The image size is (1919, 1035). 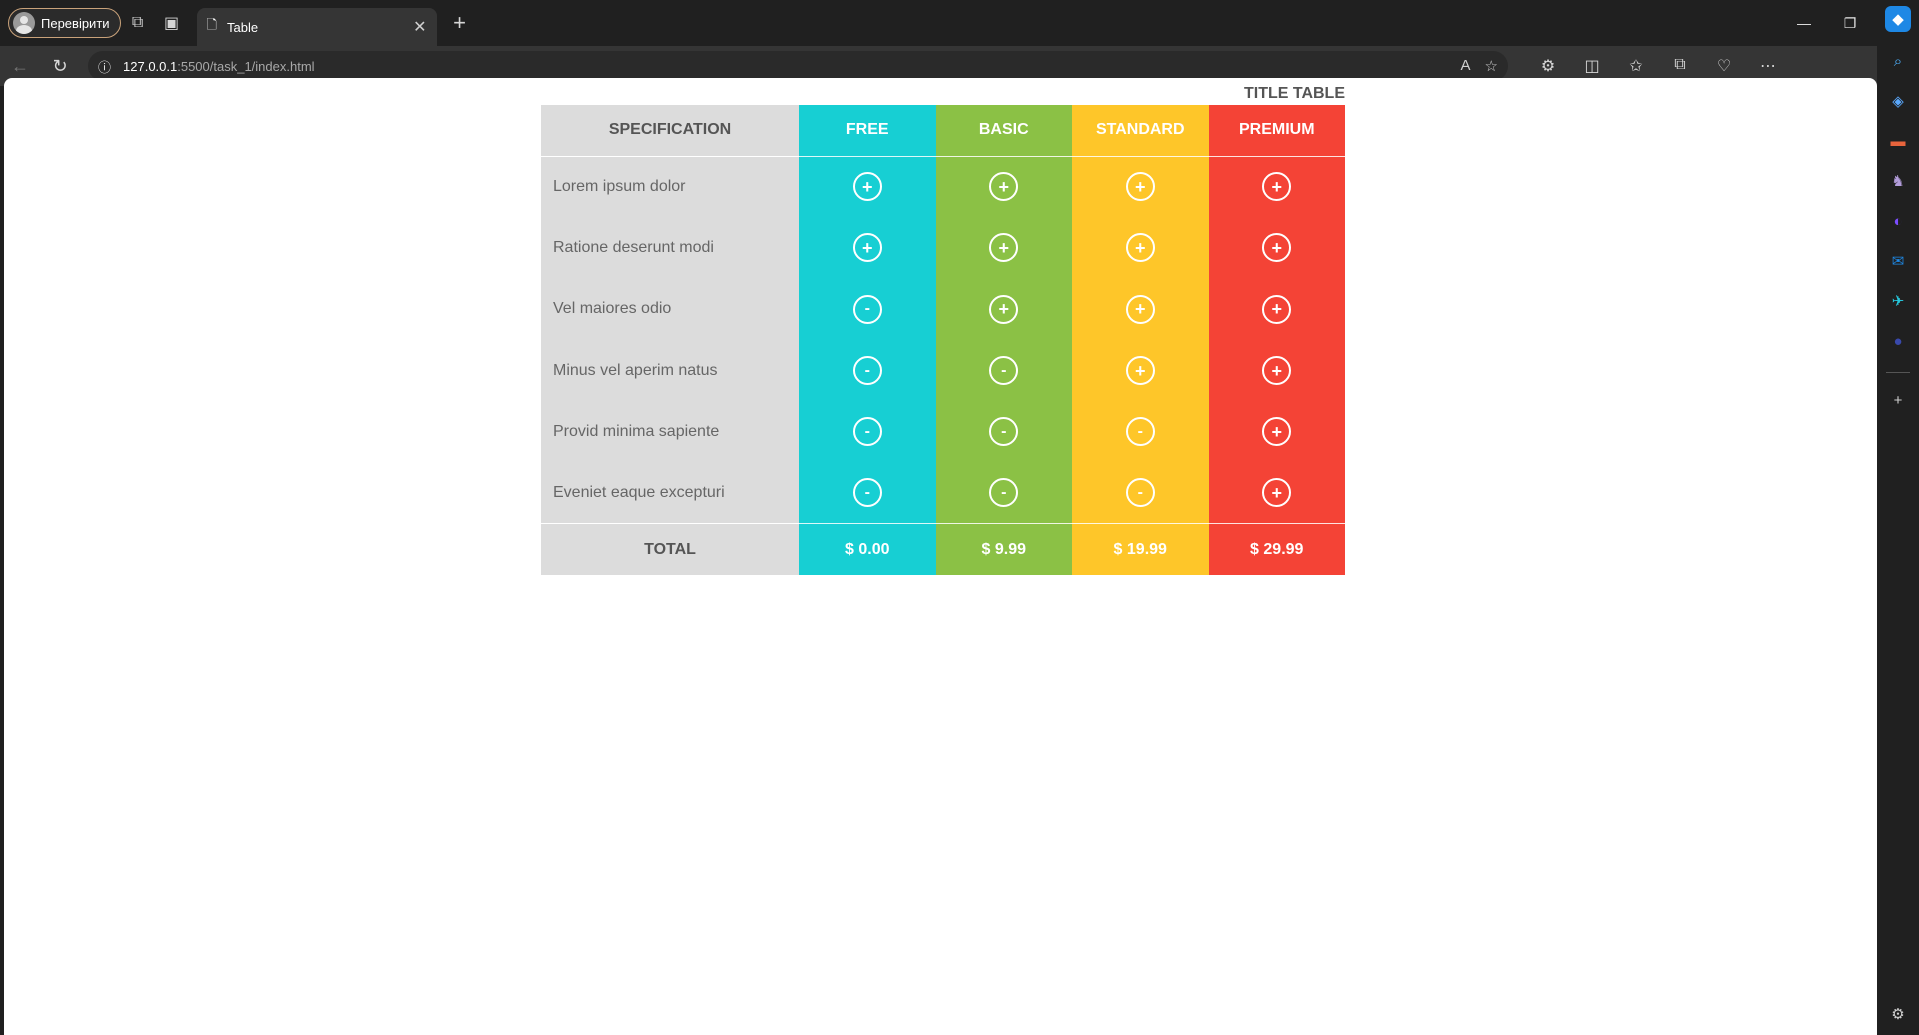 I want to click on avatar, so click(x=24, y=23).